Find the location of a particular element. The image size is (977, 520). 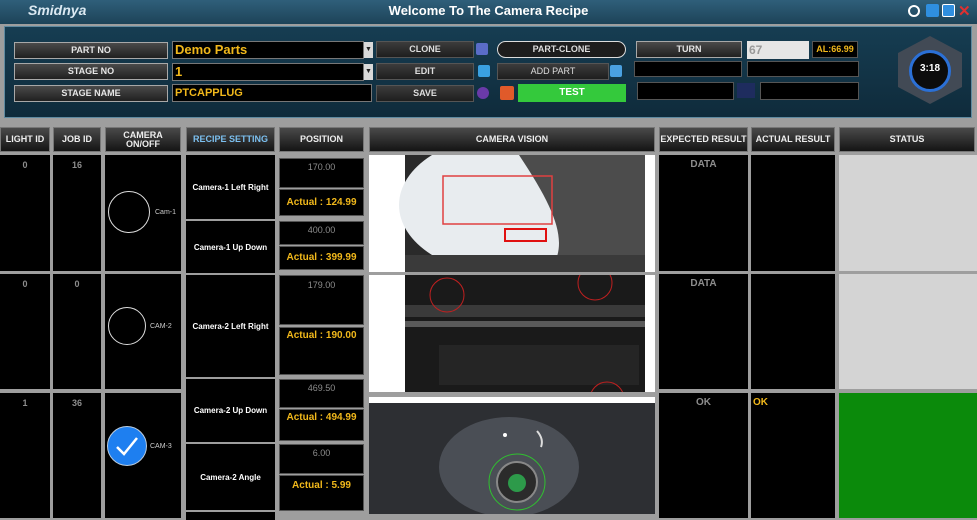

stage-name-label: STAGE NAME is located at coordinates (91, 93).